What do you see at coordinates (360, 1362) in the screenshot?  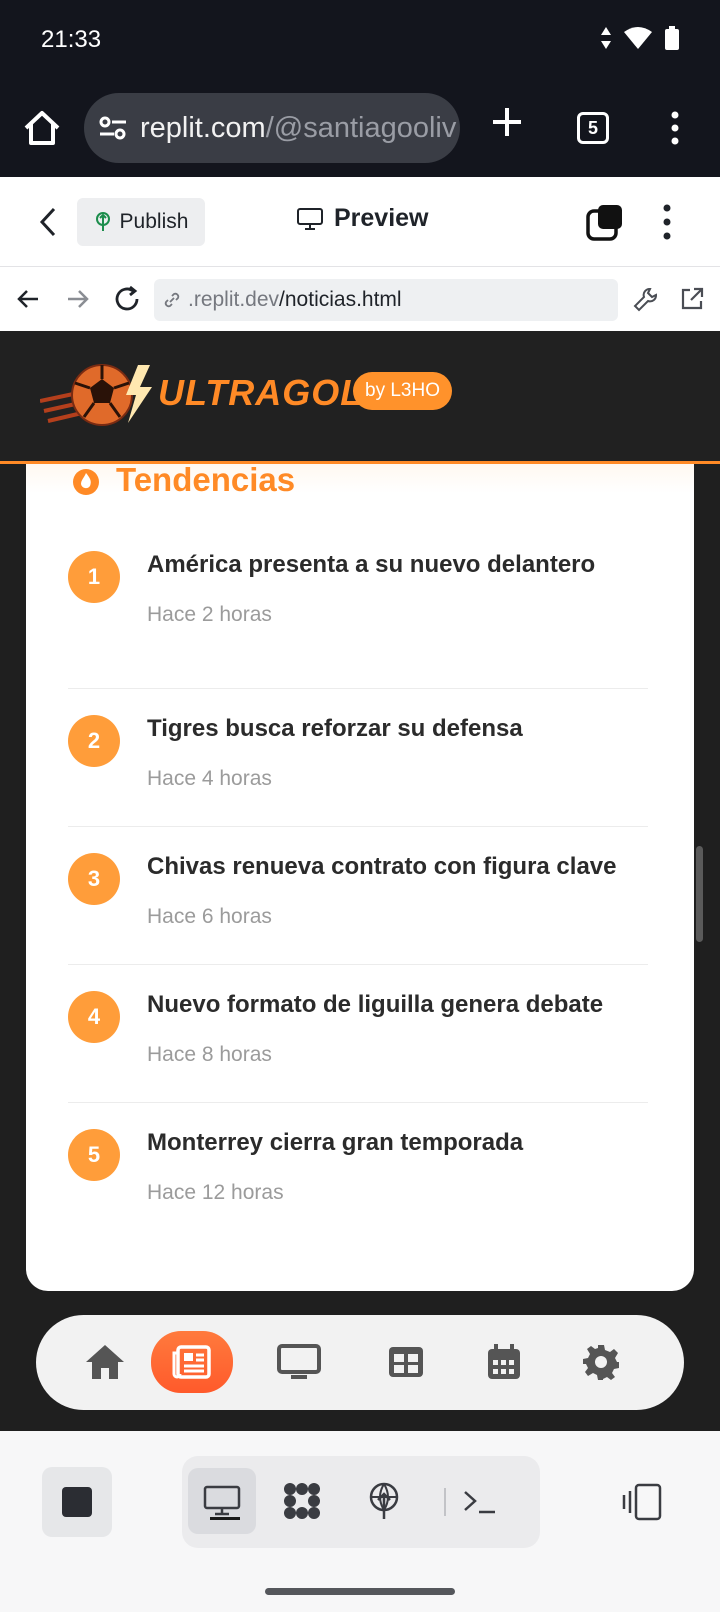 I see `site-bottom-nav` at bounding box center [360, 1362].